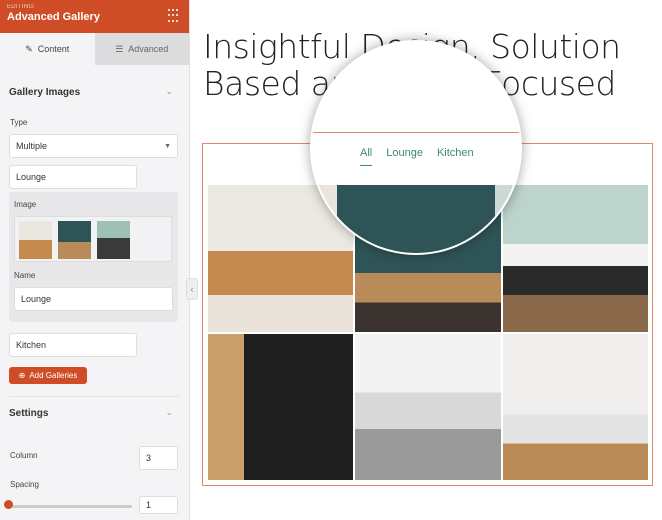 This screenshot has height=520, width=662. What do you see at coordinates (19, 122) in the screenshot?
I see `type-label: Type` at bounding box center [19, 122].